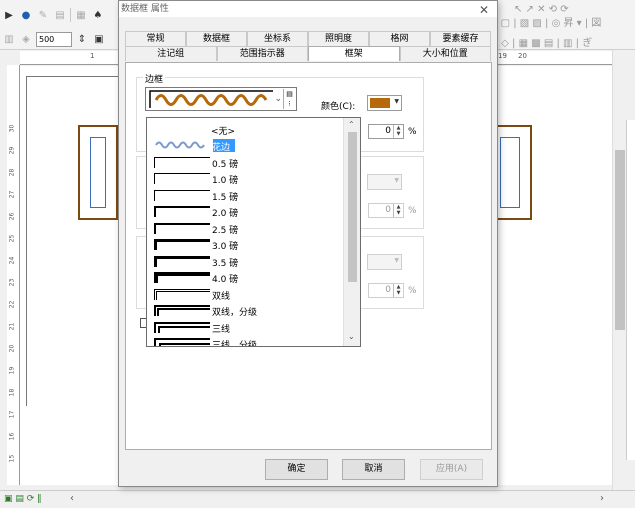  Describe the element at coordinates (245, 228) in the screenshot. I see `list-item: 2.5 磅` at that location.